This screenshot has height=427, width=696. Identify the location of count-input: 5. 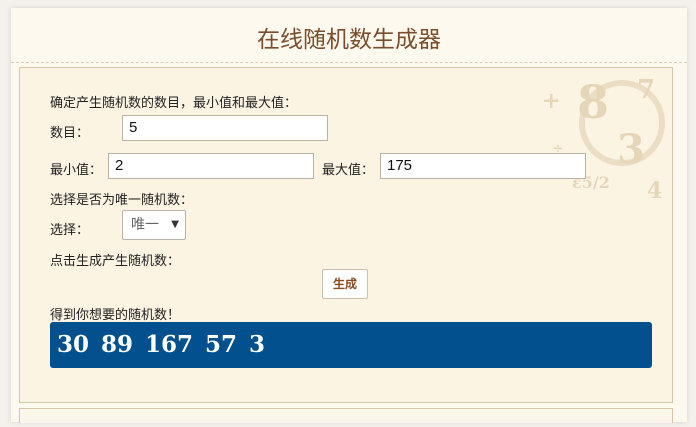
(225, 128).